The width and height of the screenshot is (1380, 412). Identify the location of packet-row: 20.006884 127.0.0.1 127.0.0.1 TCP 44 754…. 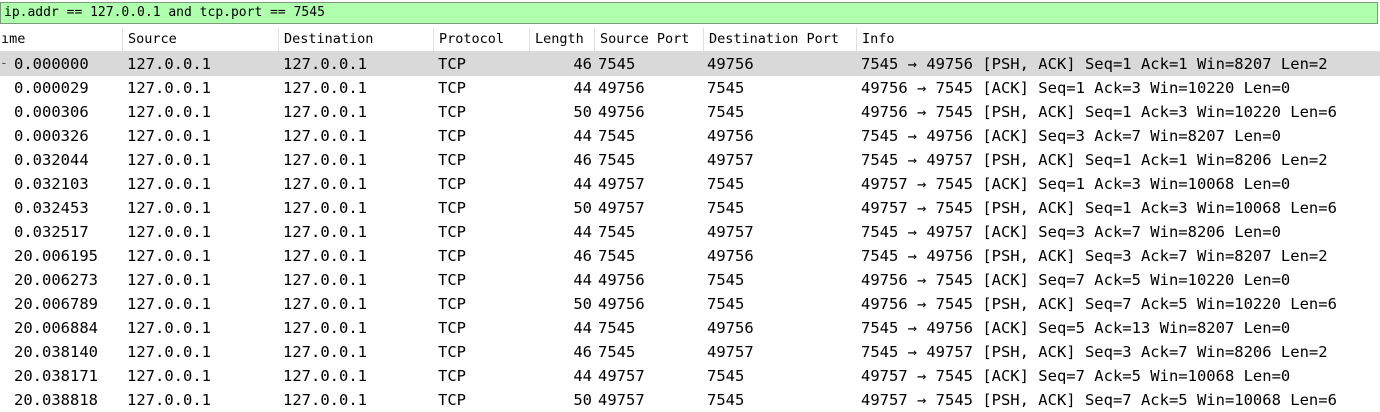
(690, 328).